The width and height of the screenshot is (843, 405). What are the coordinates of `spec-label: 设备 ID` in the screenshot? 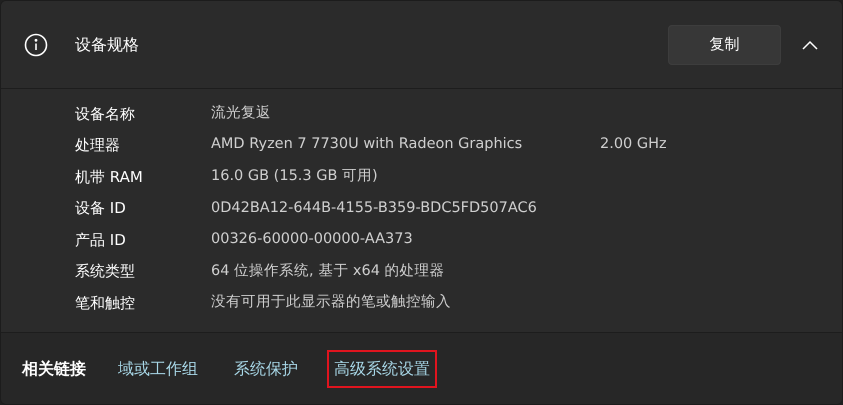 It's located at (101, 209).